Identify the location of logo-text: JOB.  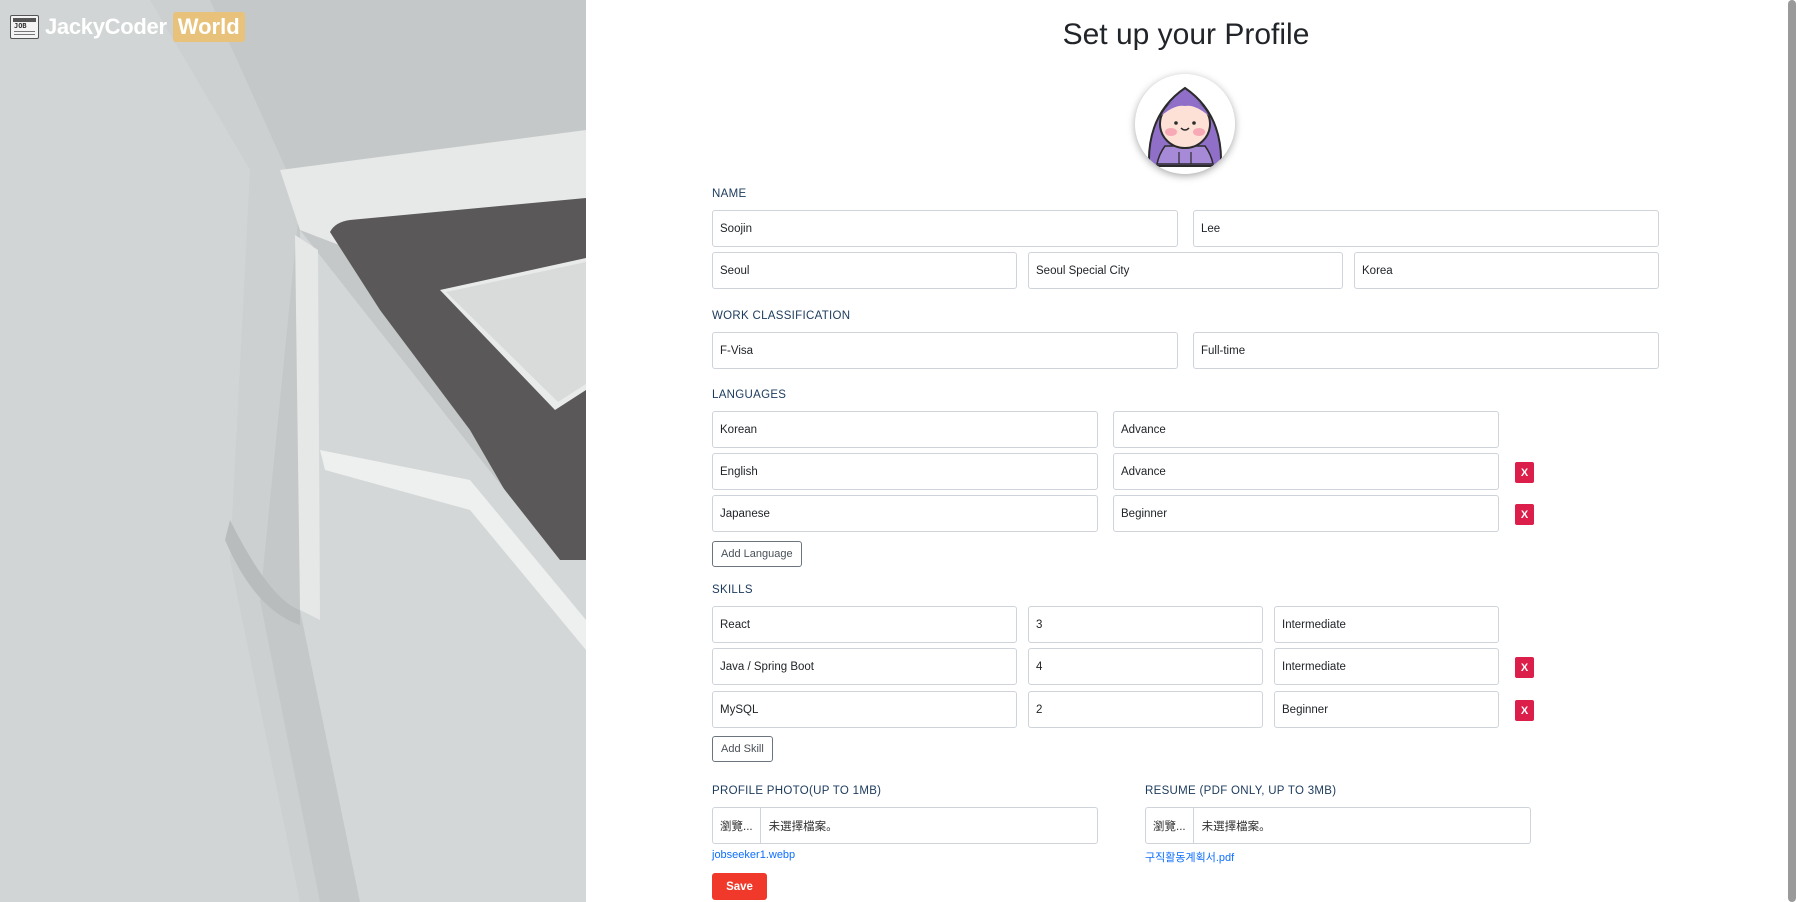
(20, 26).